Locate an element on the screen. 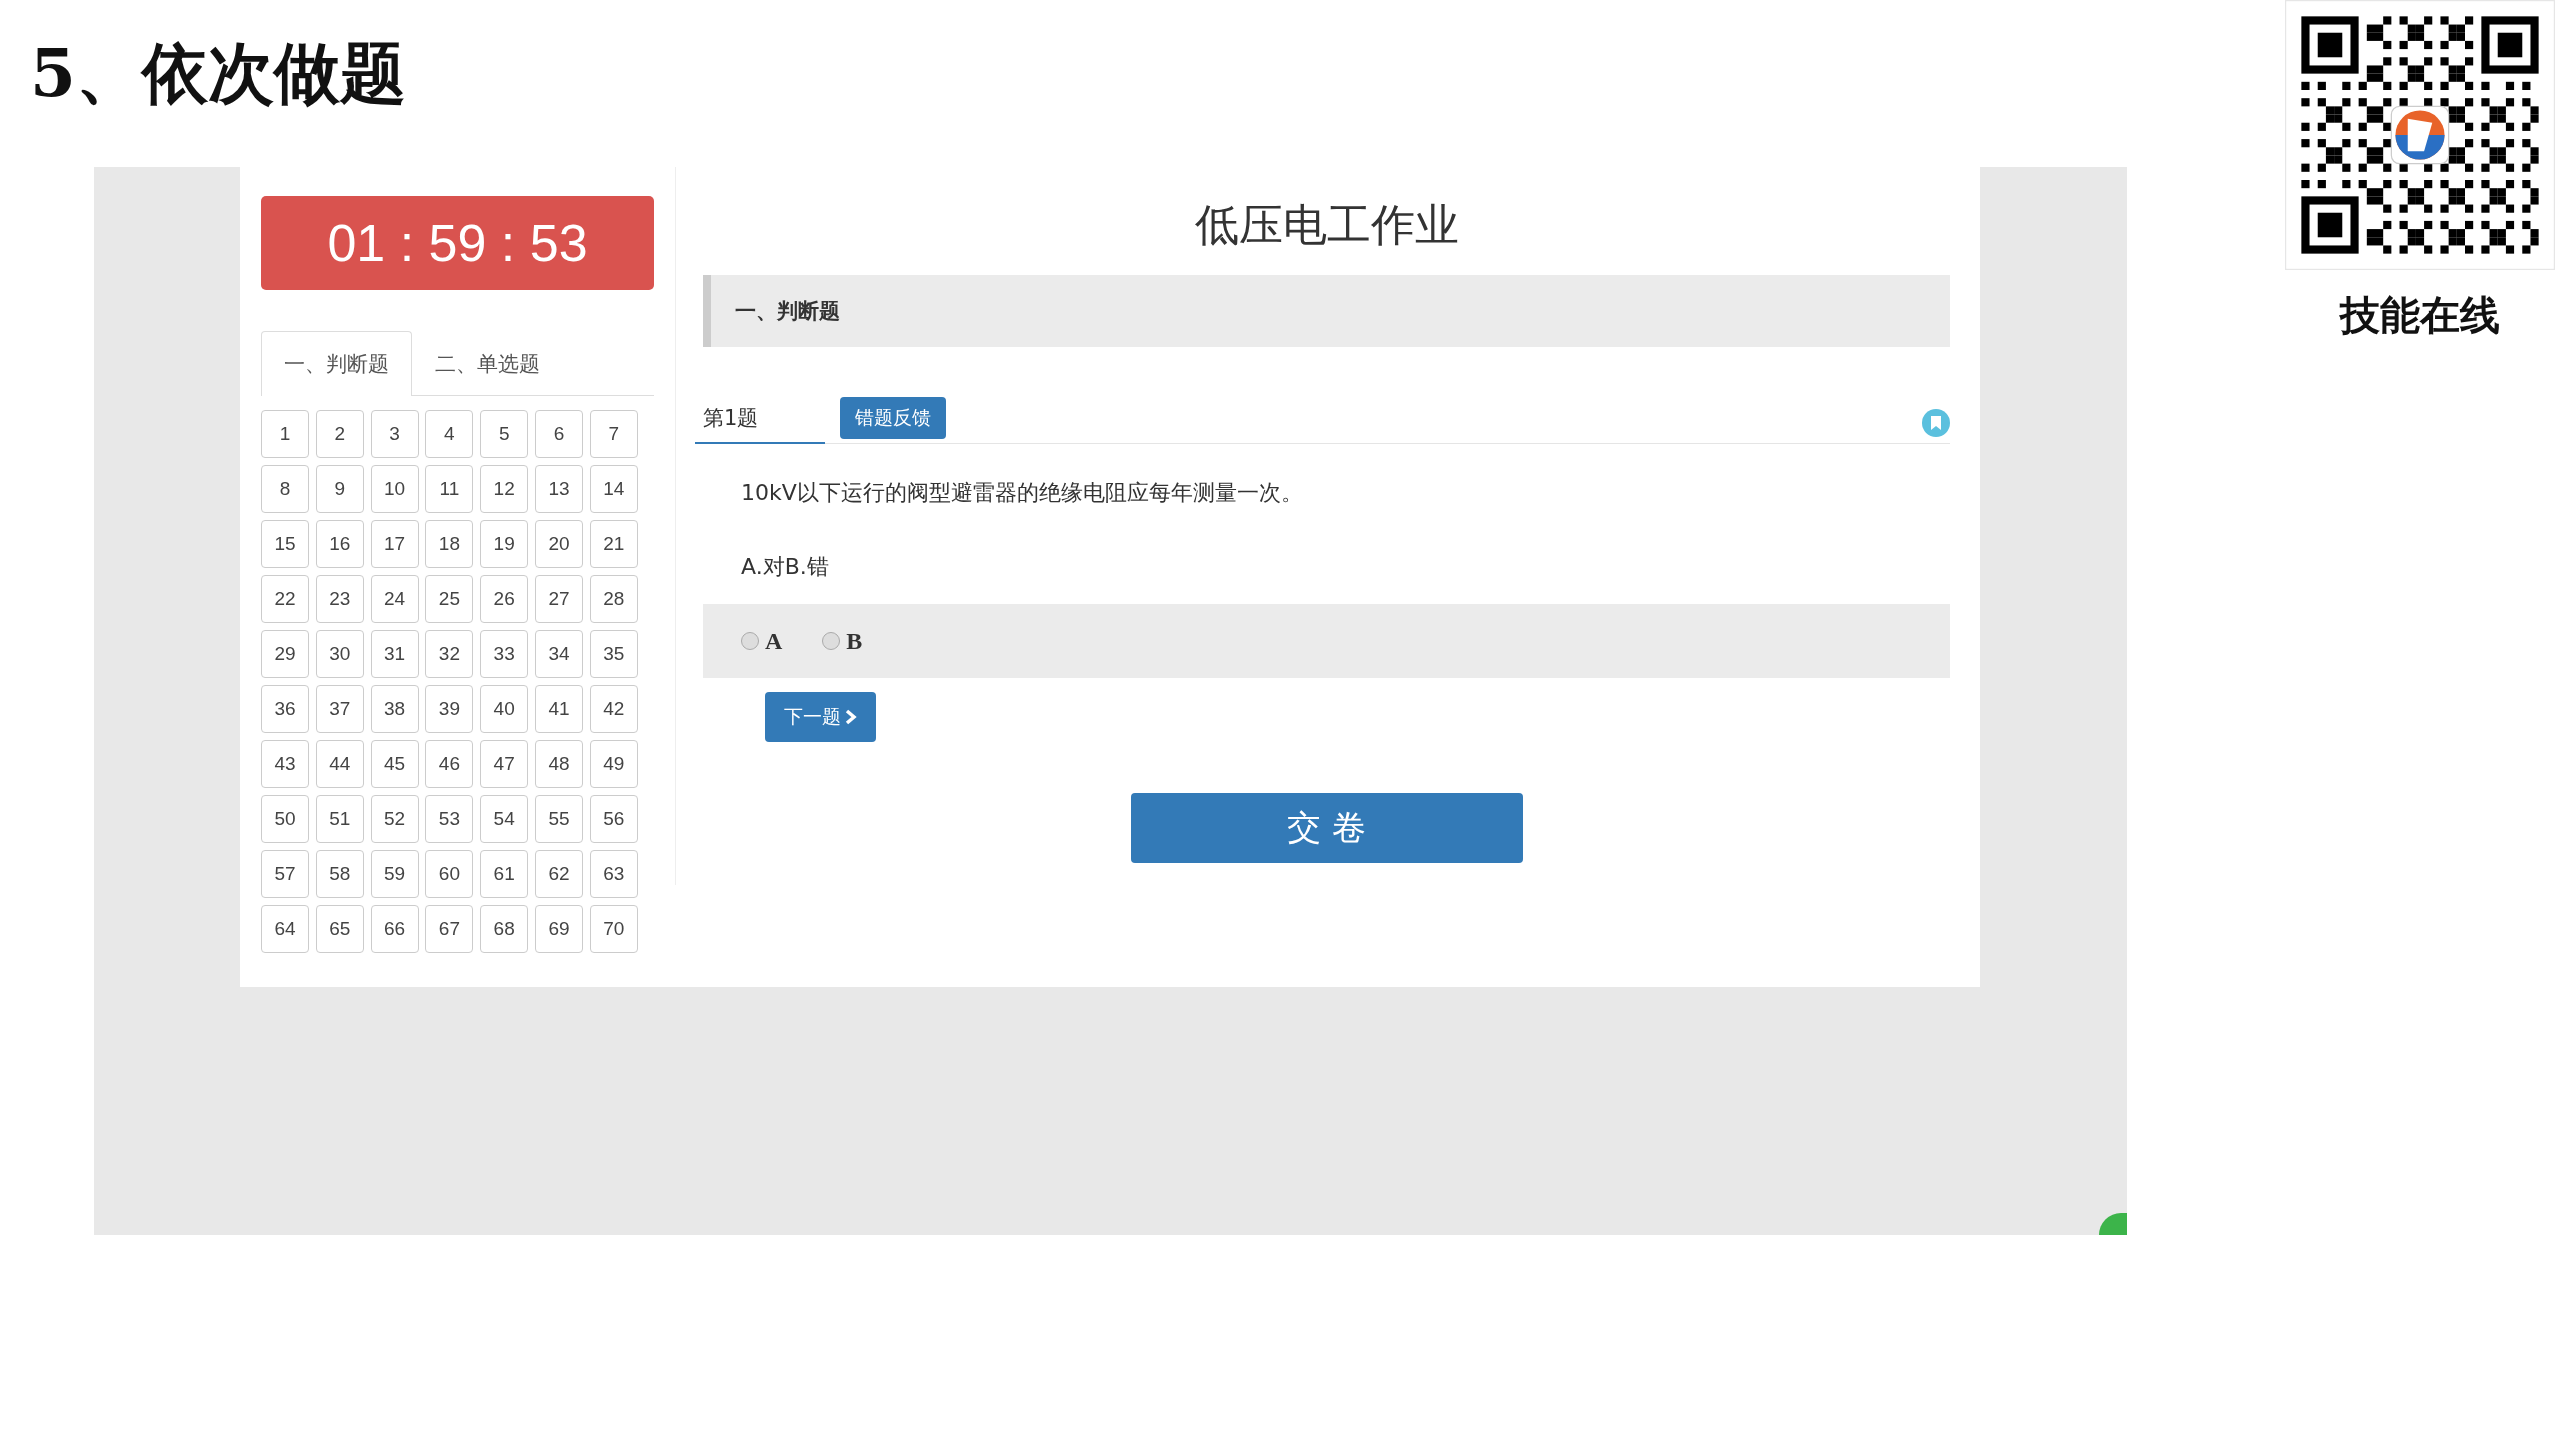 Image resolution: width=2560 pixels, height=1440 pixels. section-tab: 一、判断题 is located at coordinates (336, 363).